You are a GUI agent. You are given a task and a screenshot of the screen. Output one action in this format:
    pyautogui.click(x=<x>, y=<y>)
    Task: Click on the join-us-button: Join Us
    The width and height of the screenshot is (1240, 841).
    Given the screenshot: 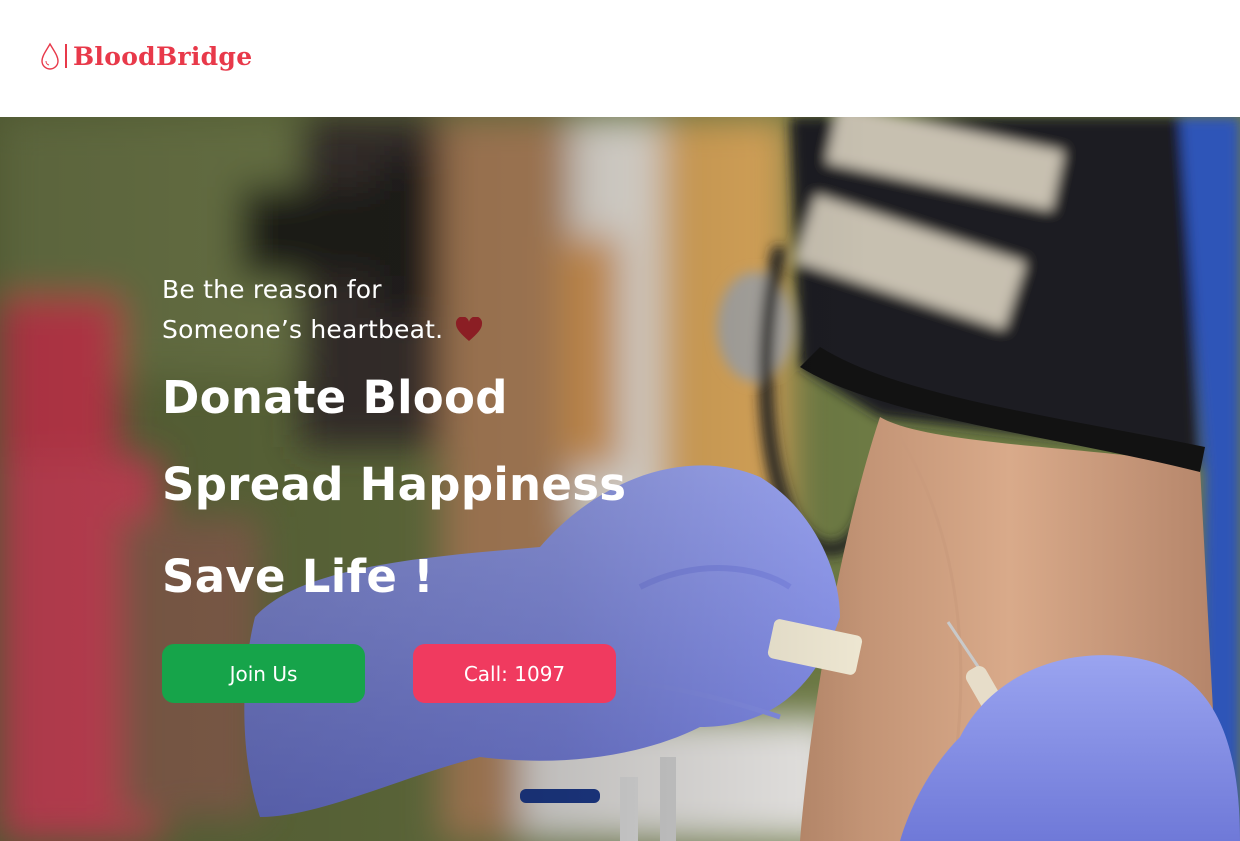 What is the action you would take?
    pyautogui.click(x=263, y=673)
    